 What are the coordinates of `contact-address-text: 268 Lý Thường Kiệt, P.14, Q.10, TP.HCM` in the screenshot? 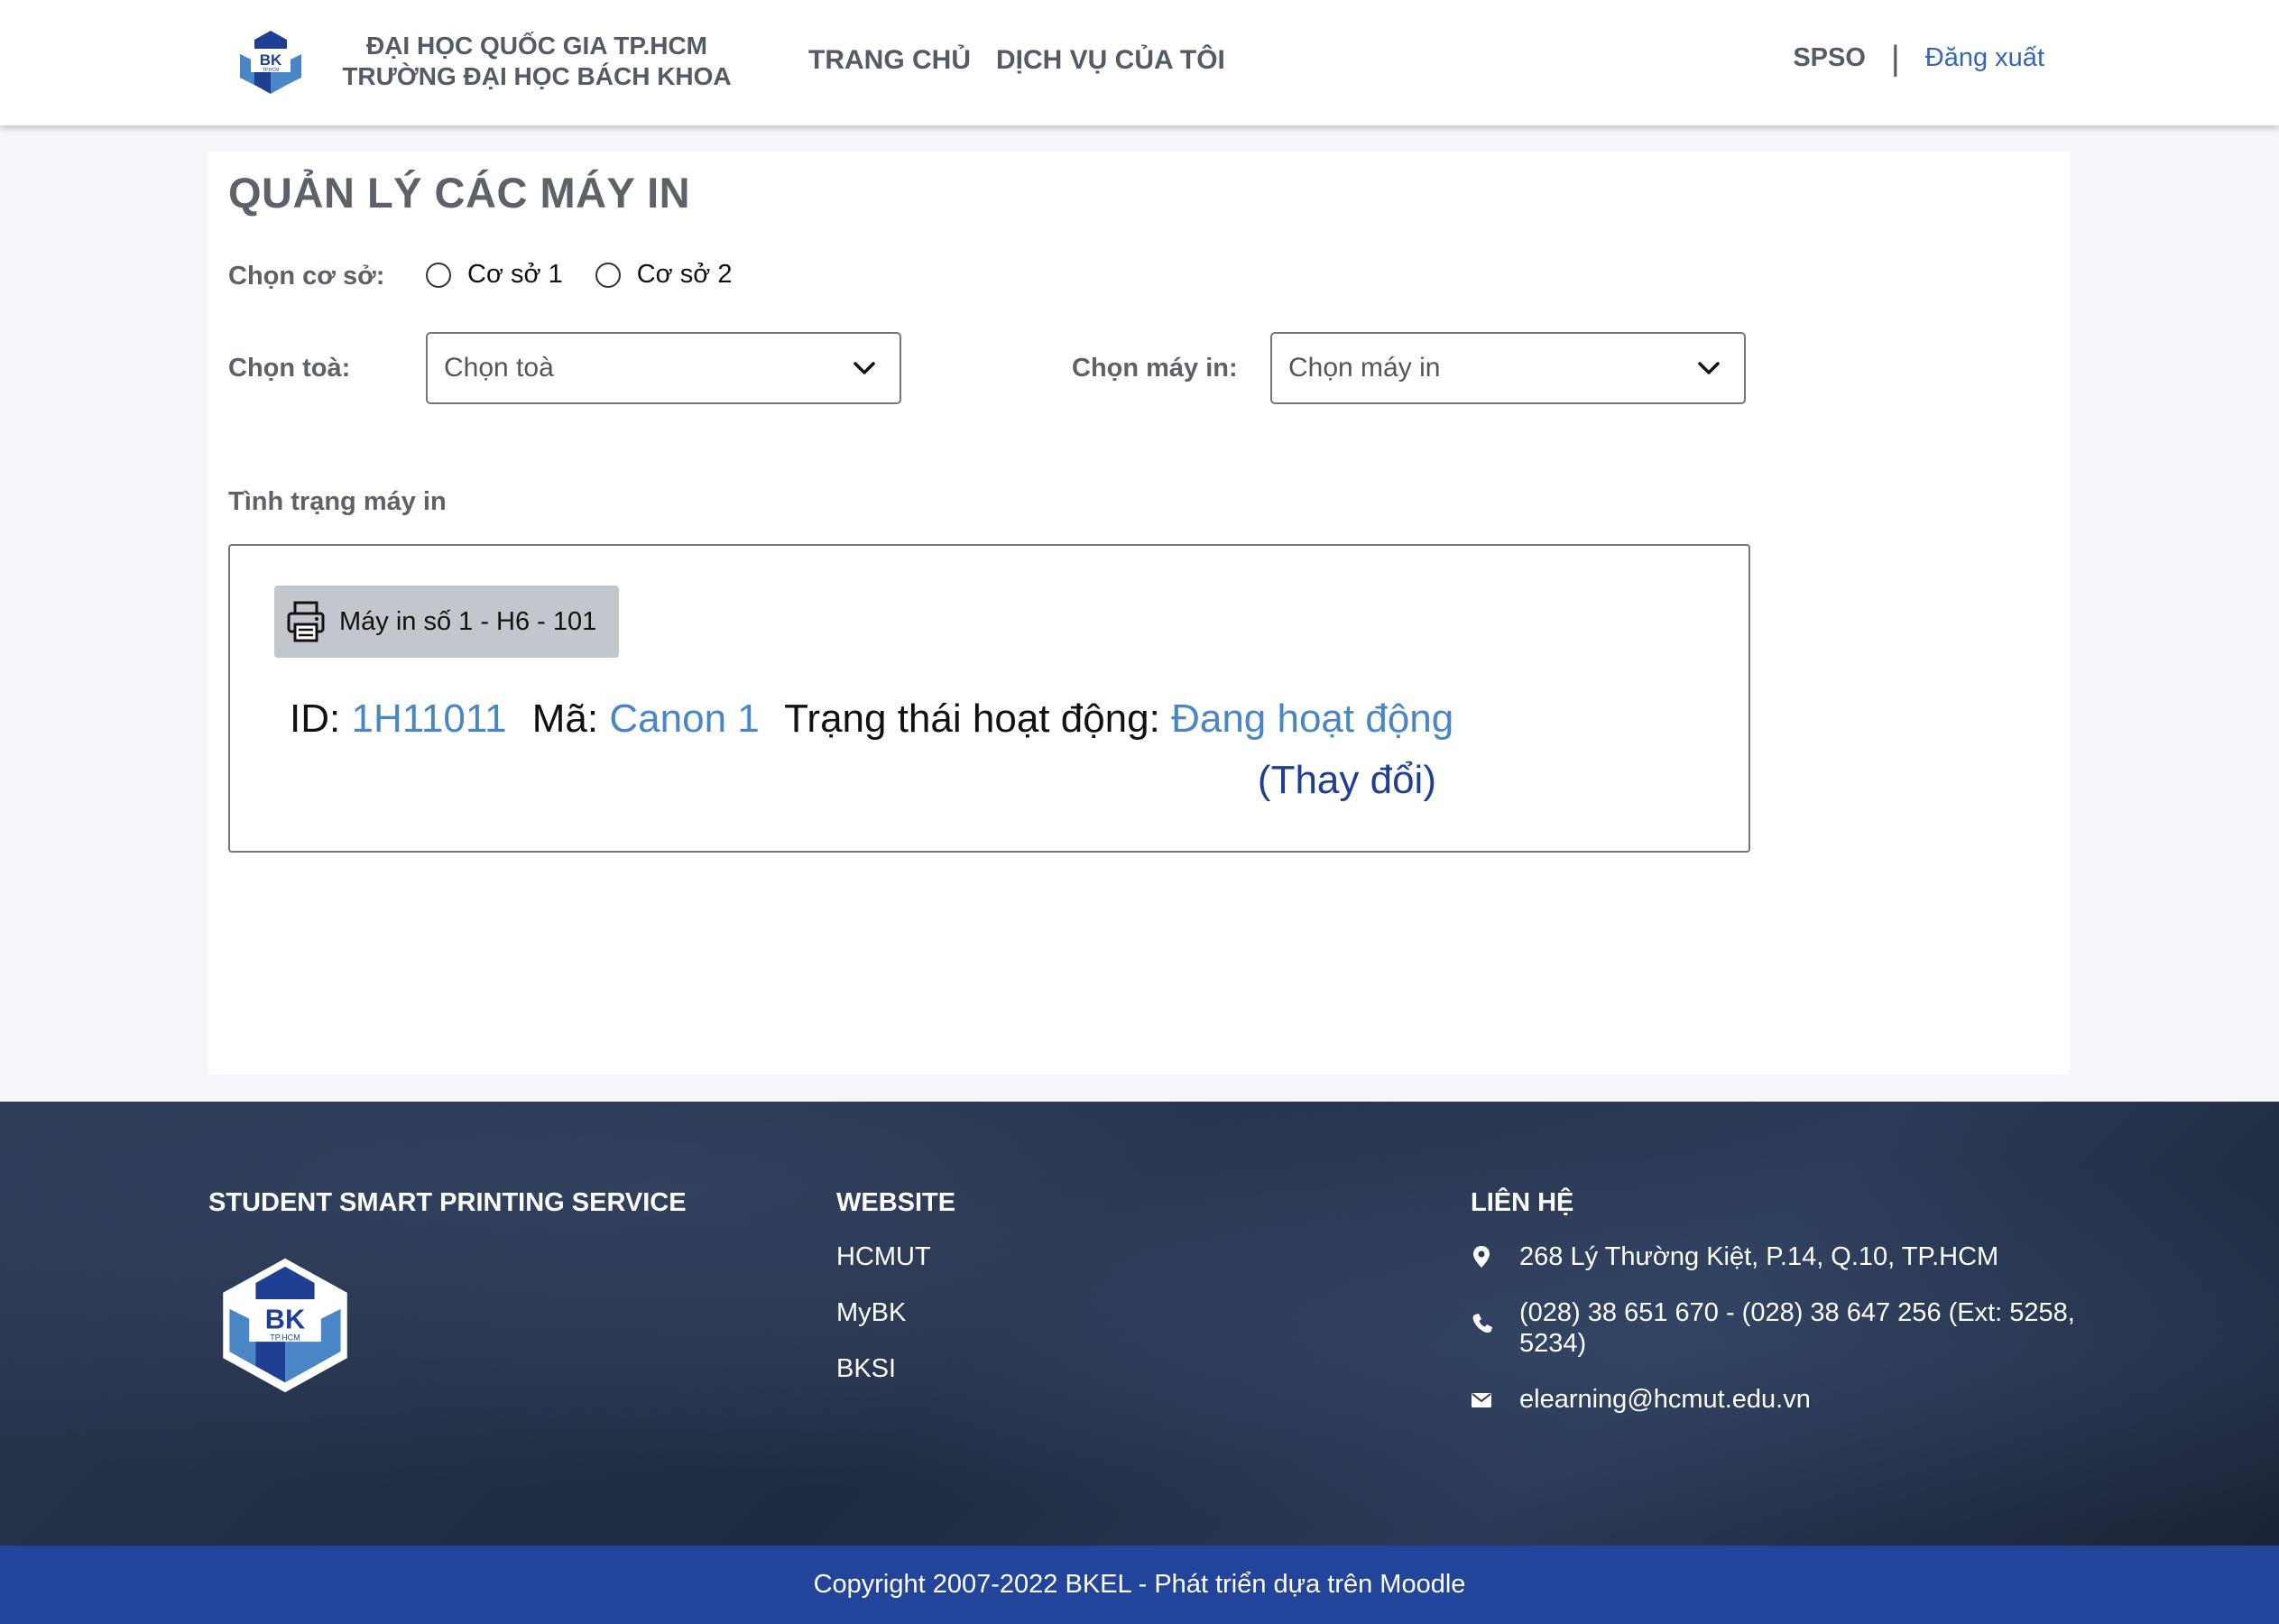 It's located at (1759, 1256).